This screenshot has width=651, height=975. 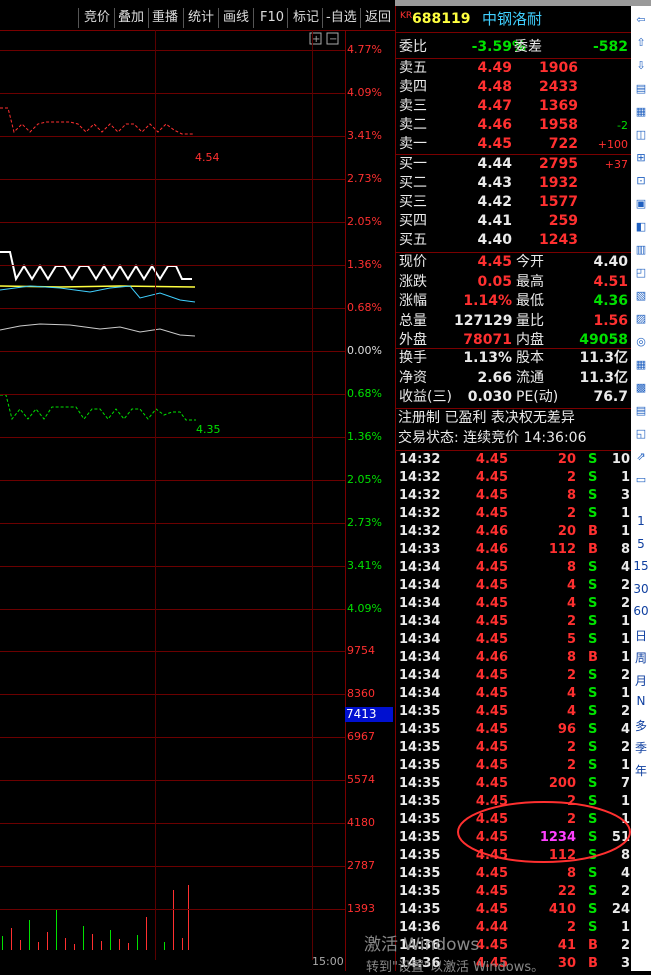 I want to click on sells-row: 卖二 4.46 1958 -2, so click(x=514, y=125).